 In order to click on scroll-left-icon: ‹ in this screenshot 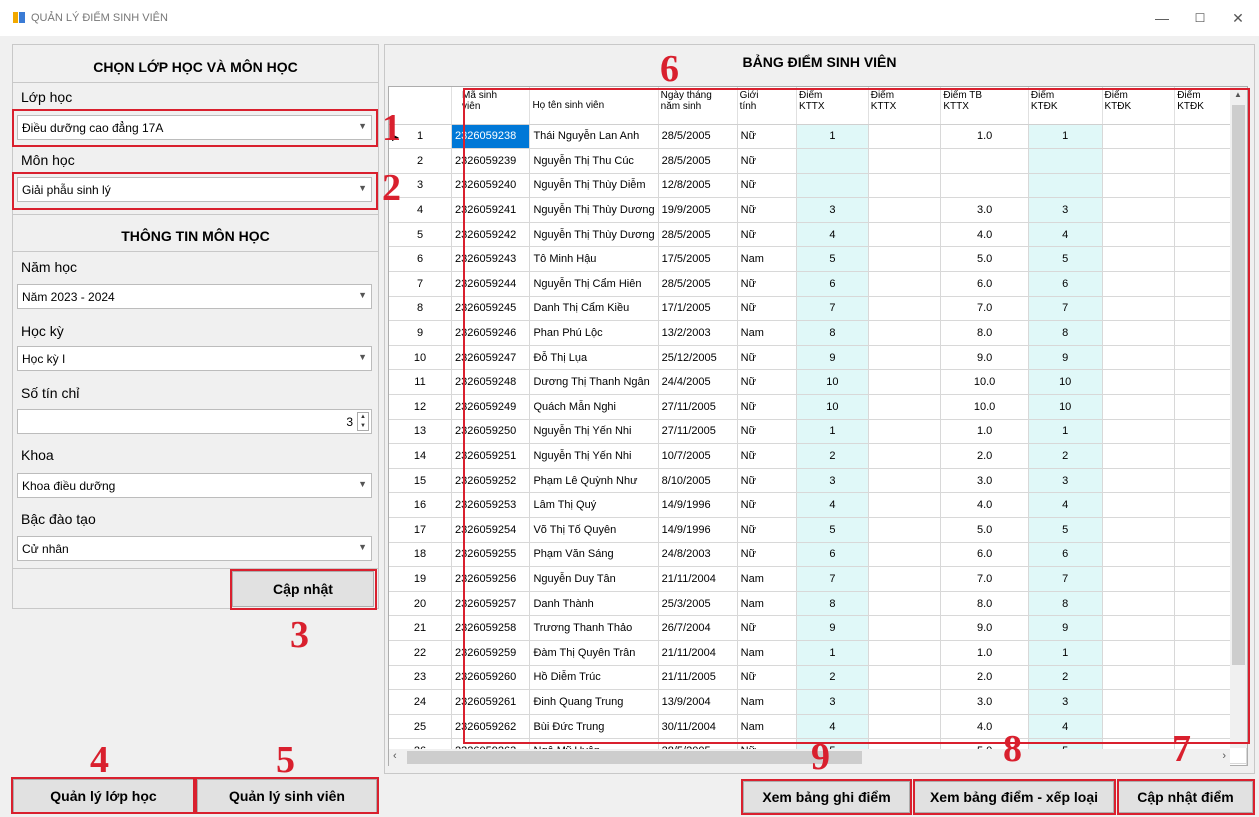, I will do `click(395, 756)`.